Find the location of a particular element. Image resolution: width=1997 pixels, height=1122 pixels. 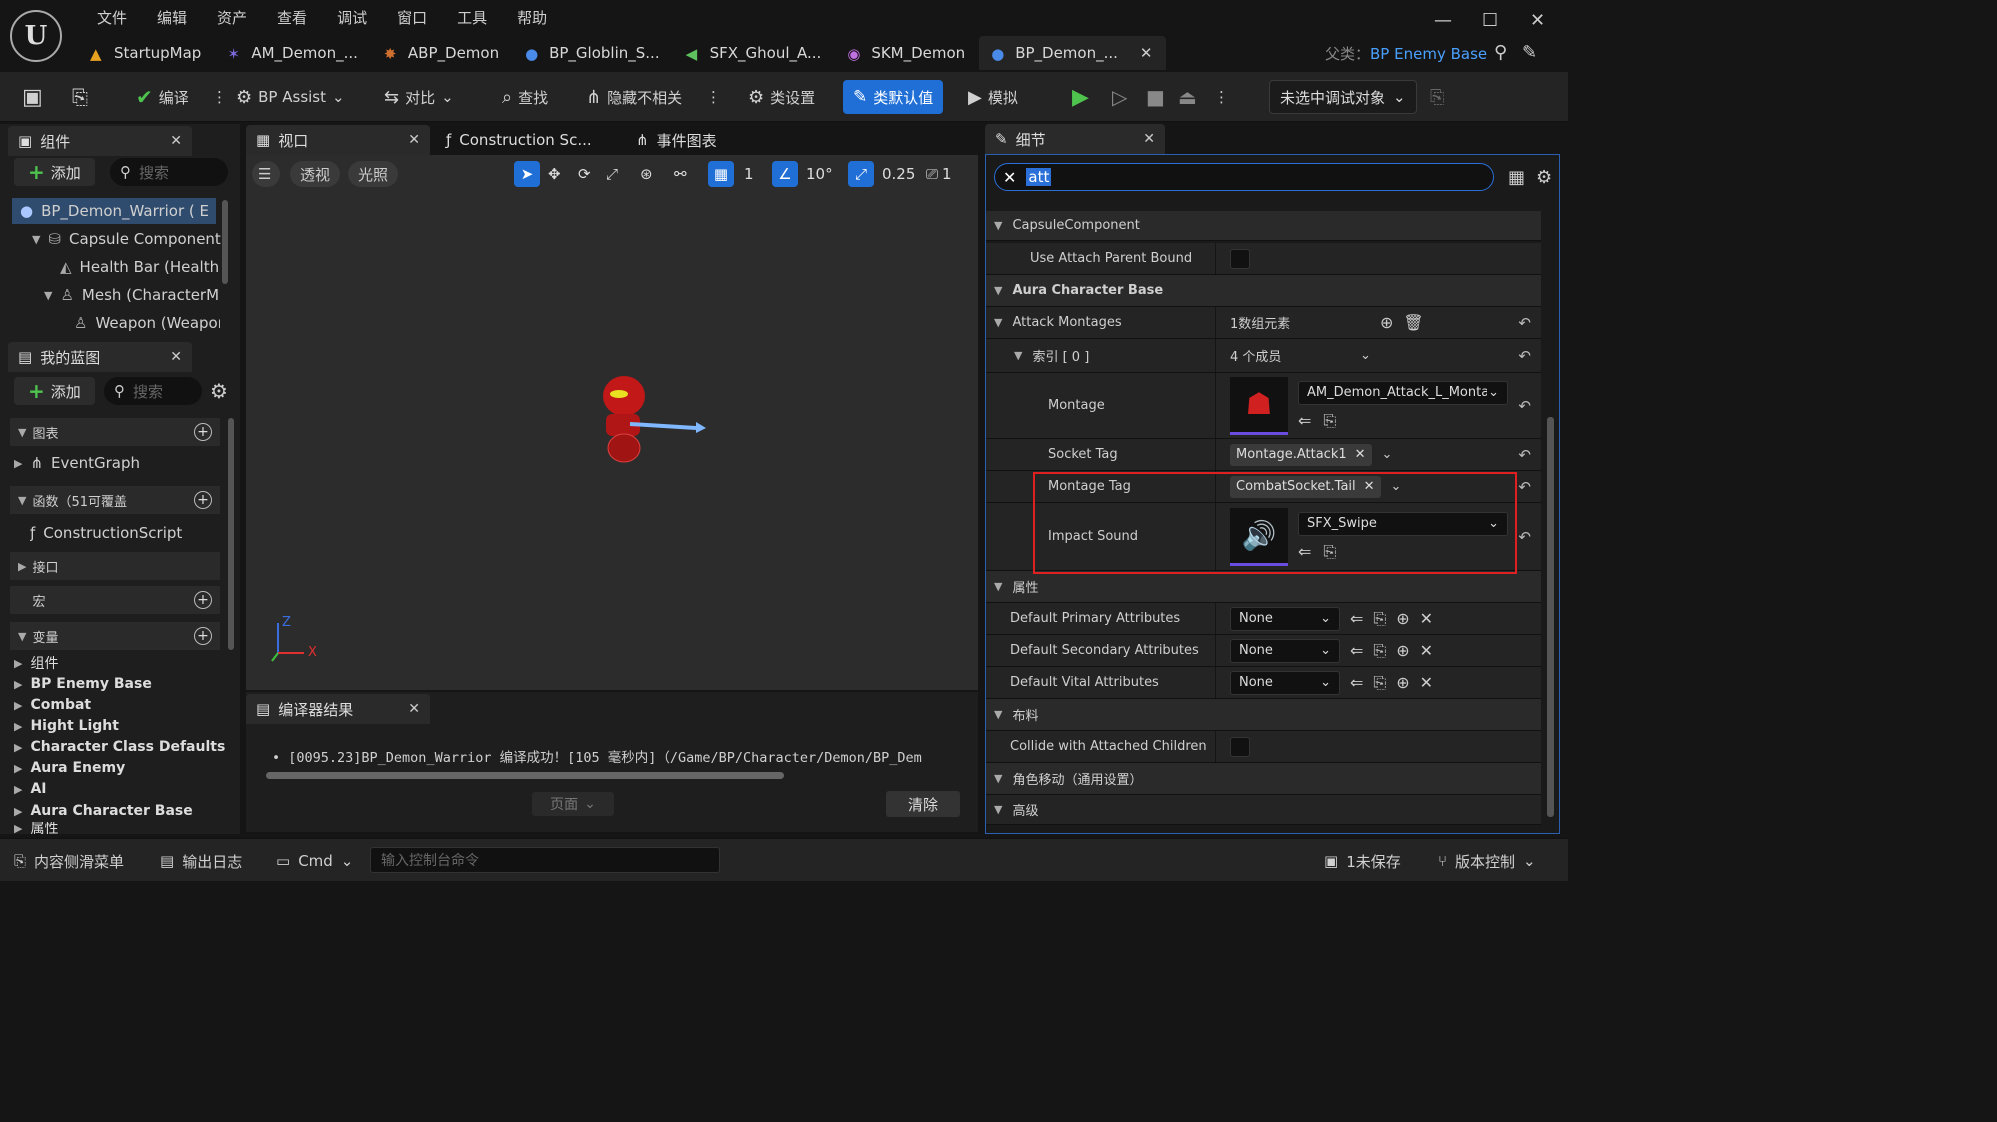

clear-icon: ✕ is located at coordinates (1426, 682).